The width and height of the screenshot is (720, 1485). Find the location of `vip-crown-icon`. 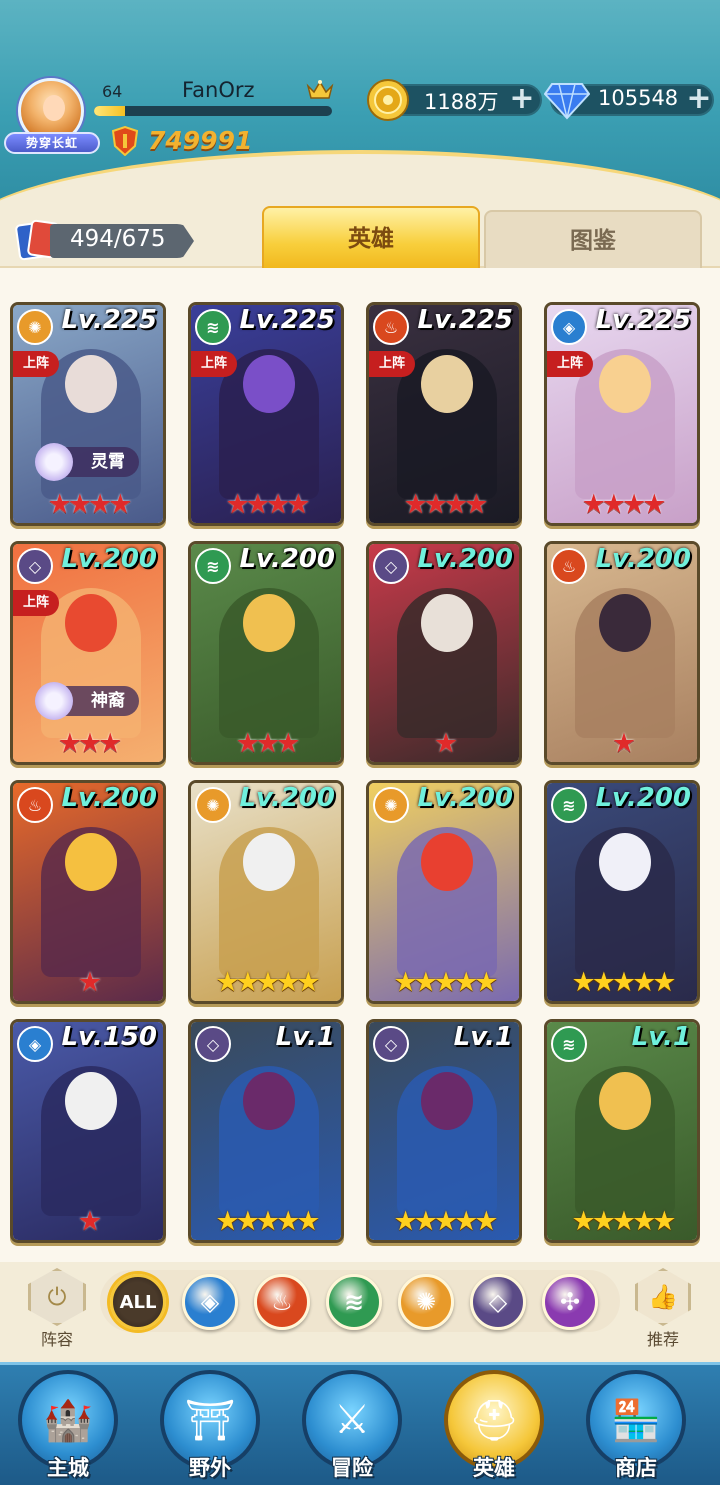

vip-crown-icon is located at coordinates (320, 90).